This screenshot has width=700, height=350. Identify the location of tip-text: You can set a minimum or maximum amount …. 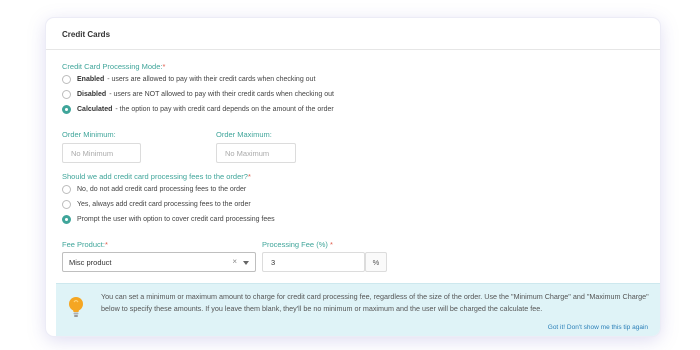
(375, 302).